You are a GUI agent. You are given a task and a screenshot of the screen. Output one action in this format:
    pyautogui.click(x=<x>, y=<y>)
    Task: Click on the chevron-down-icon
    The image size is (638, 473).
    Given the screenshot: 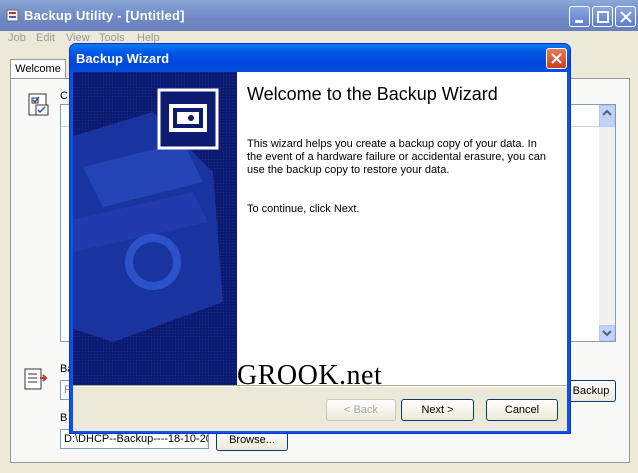 What is the action you would take?
    pyautogui.click(x=607, y=333)
    